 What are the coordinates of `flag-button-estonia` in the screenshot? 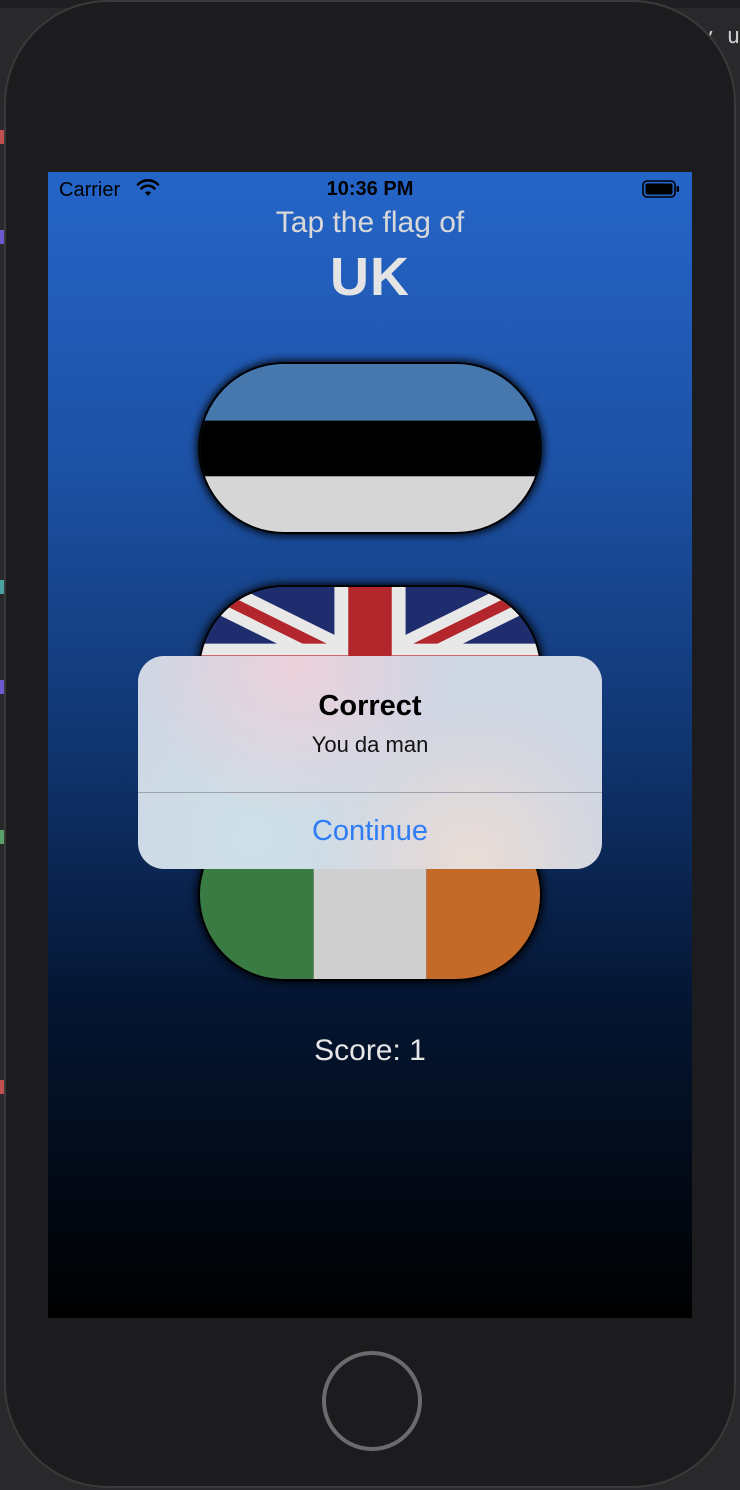 It's located at (370, 448).